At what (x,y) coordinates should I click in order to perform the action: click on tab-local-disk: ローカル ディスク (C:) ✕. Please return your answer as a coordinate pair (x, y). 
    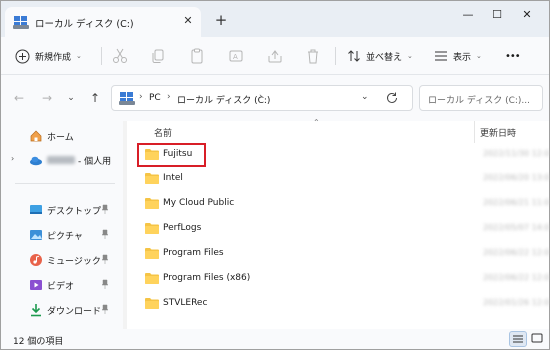
    Looking at the image, I should click on (103, 22).